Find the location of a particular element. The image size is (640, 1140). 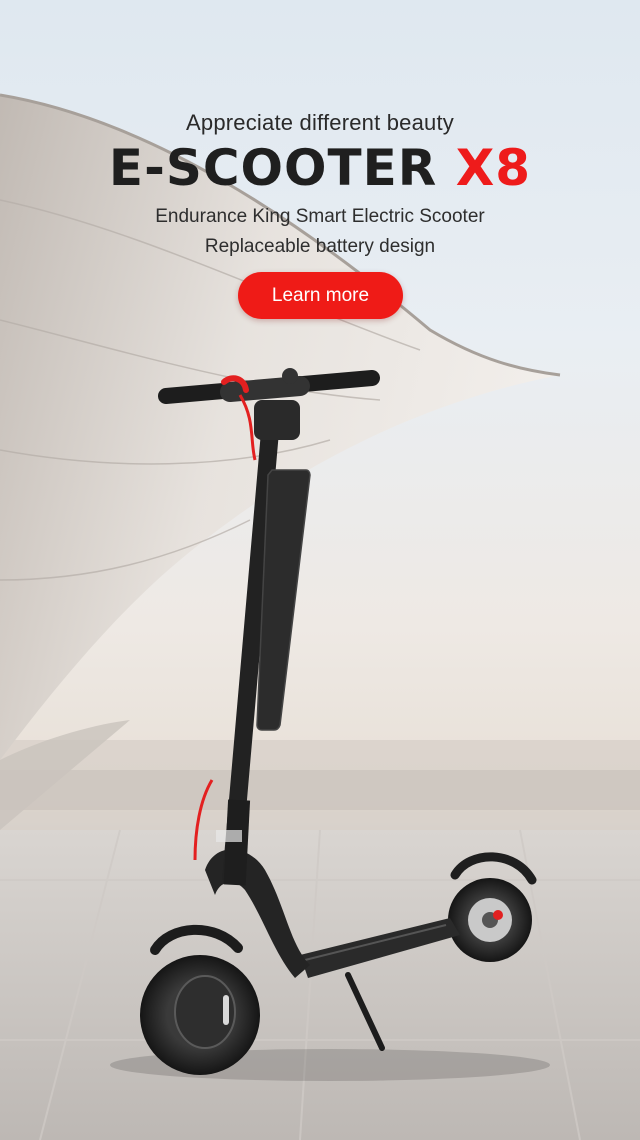

hero-subtitle-line1: Endurance King Smart Electric Scooter is located at coordinates (320, 216).